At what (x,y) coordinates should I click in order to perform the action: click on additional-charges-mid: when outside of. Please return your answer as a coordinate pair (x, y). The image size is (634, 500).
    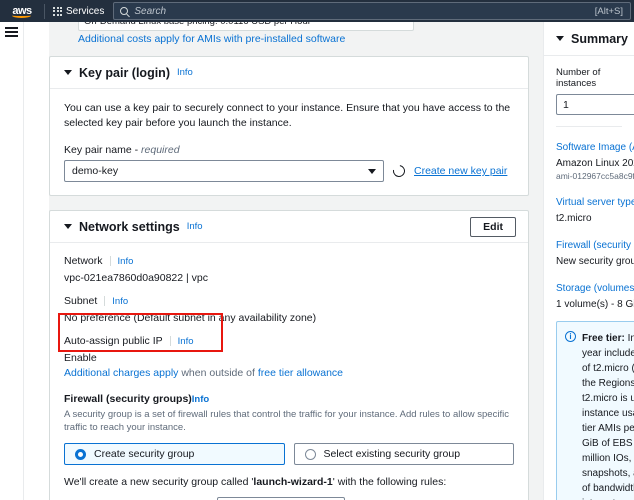
    Looking at the image, I should click on (218, 373).